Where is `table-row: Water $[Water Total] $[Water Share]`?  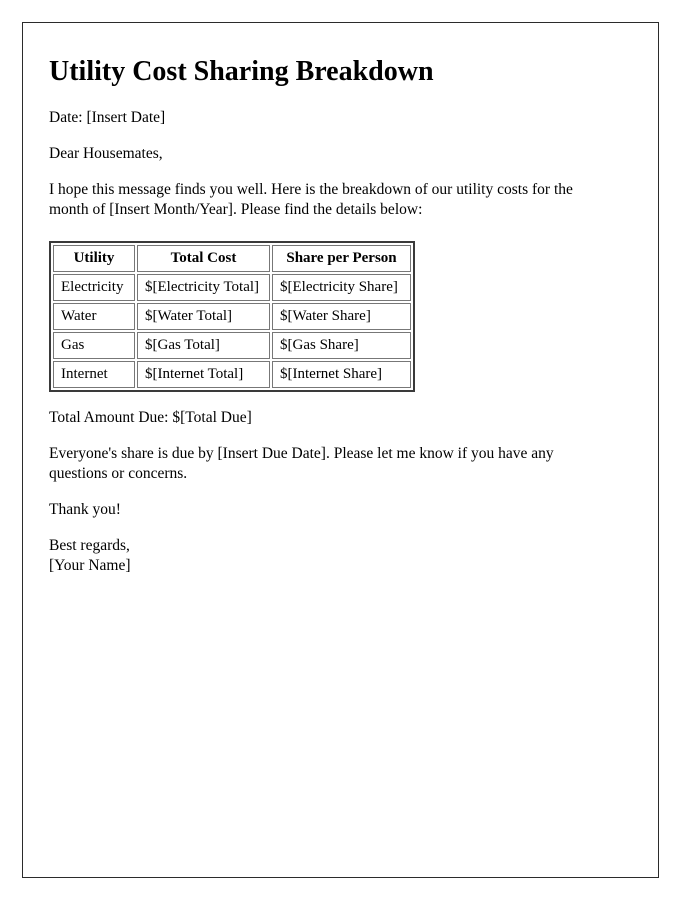
table-row: Water $[Water Total] $[Water Share] is located at coordinates (232, 316).